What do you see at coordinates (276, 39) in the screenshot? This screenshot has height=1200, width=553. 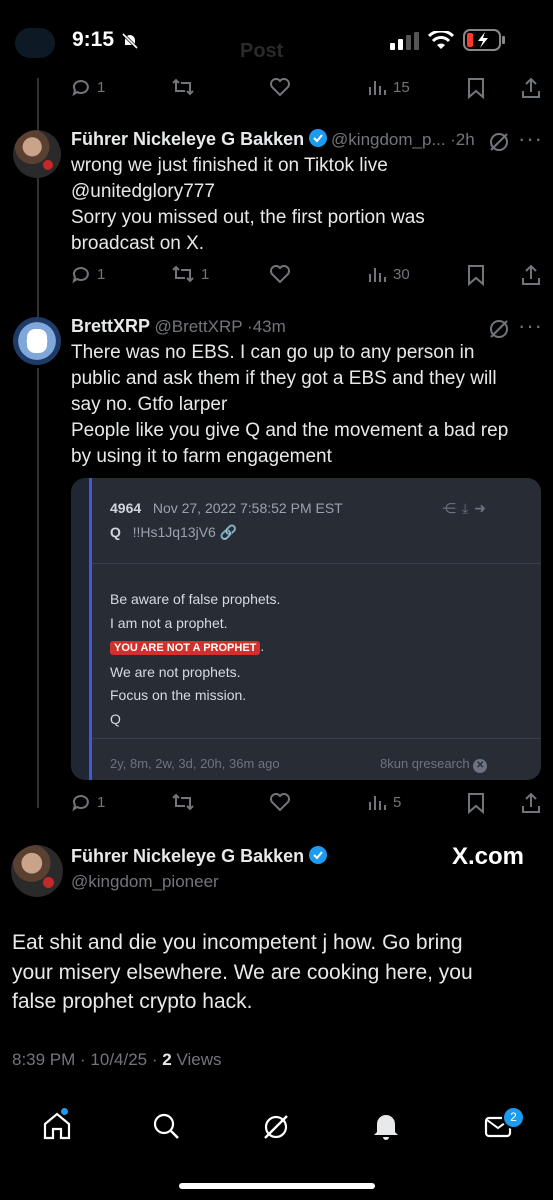 I see `status-bar: Post 9:15` at bounding box center [276, 39].